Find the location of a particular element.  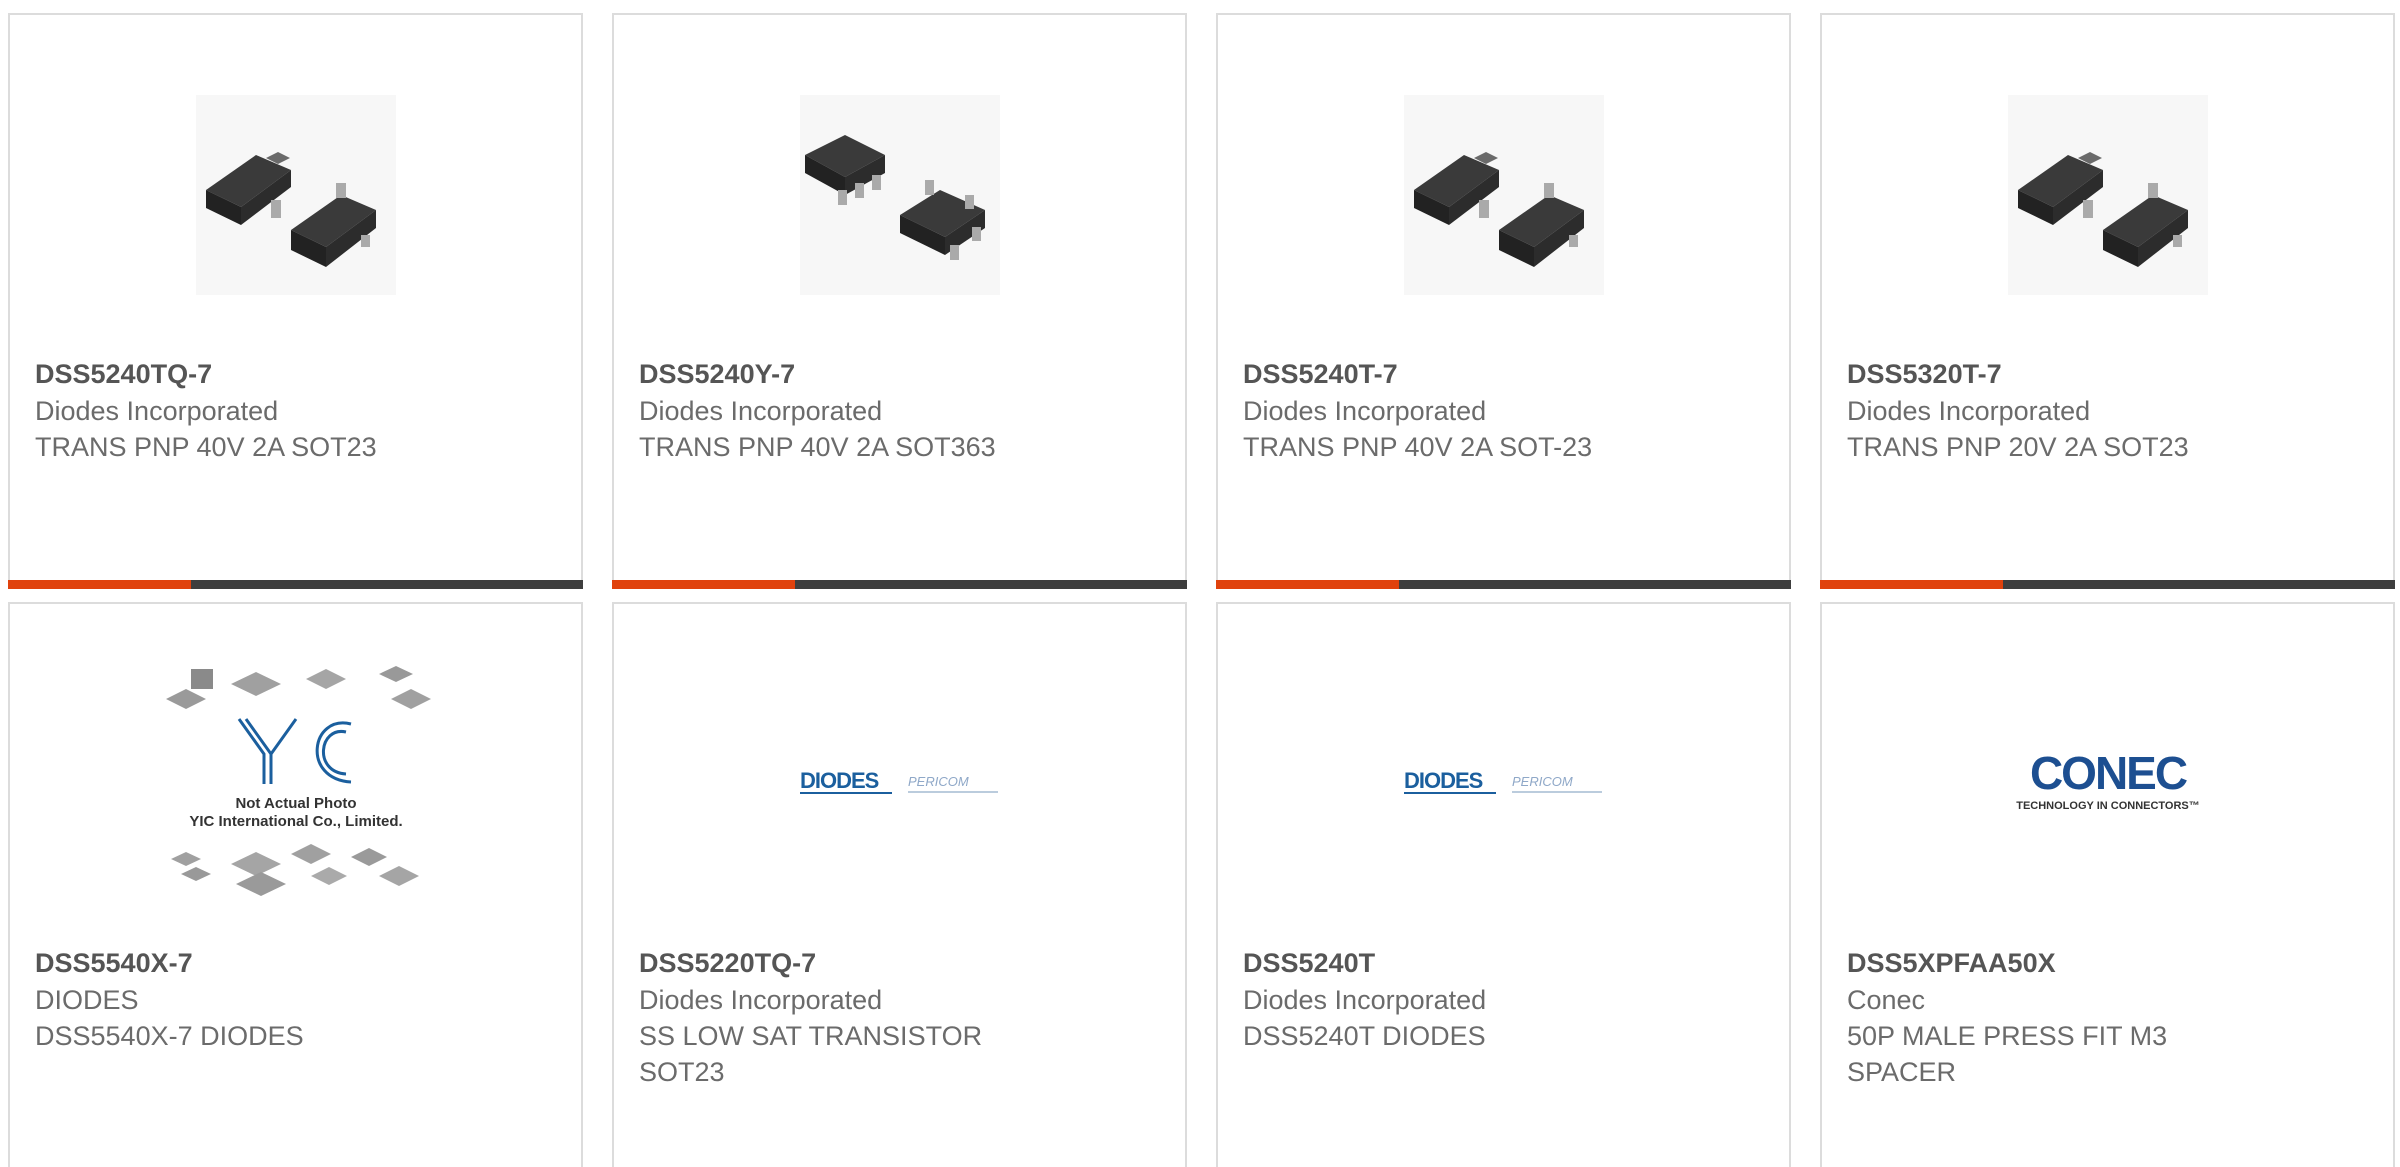

product-info: DSS5540X-7 DIODES DSS5540X-7 DIODES is located at coordinates (295, 999).